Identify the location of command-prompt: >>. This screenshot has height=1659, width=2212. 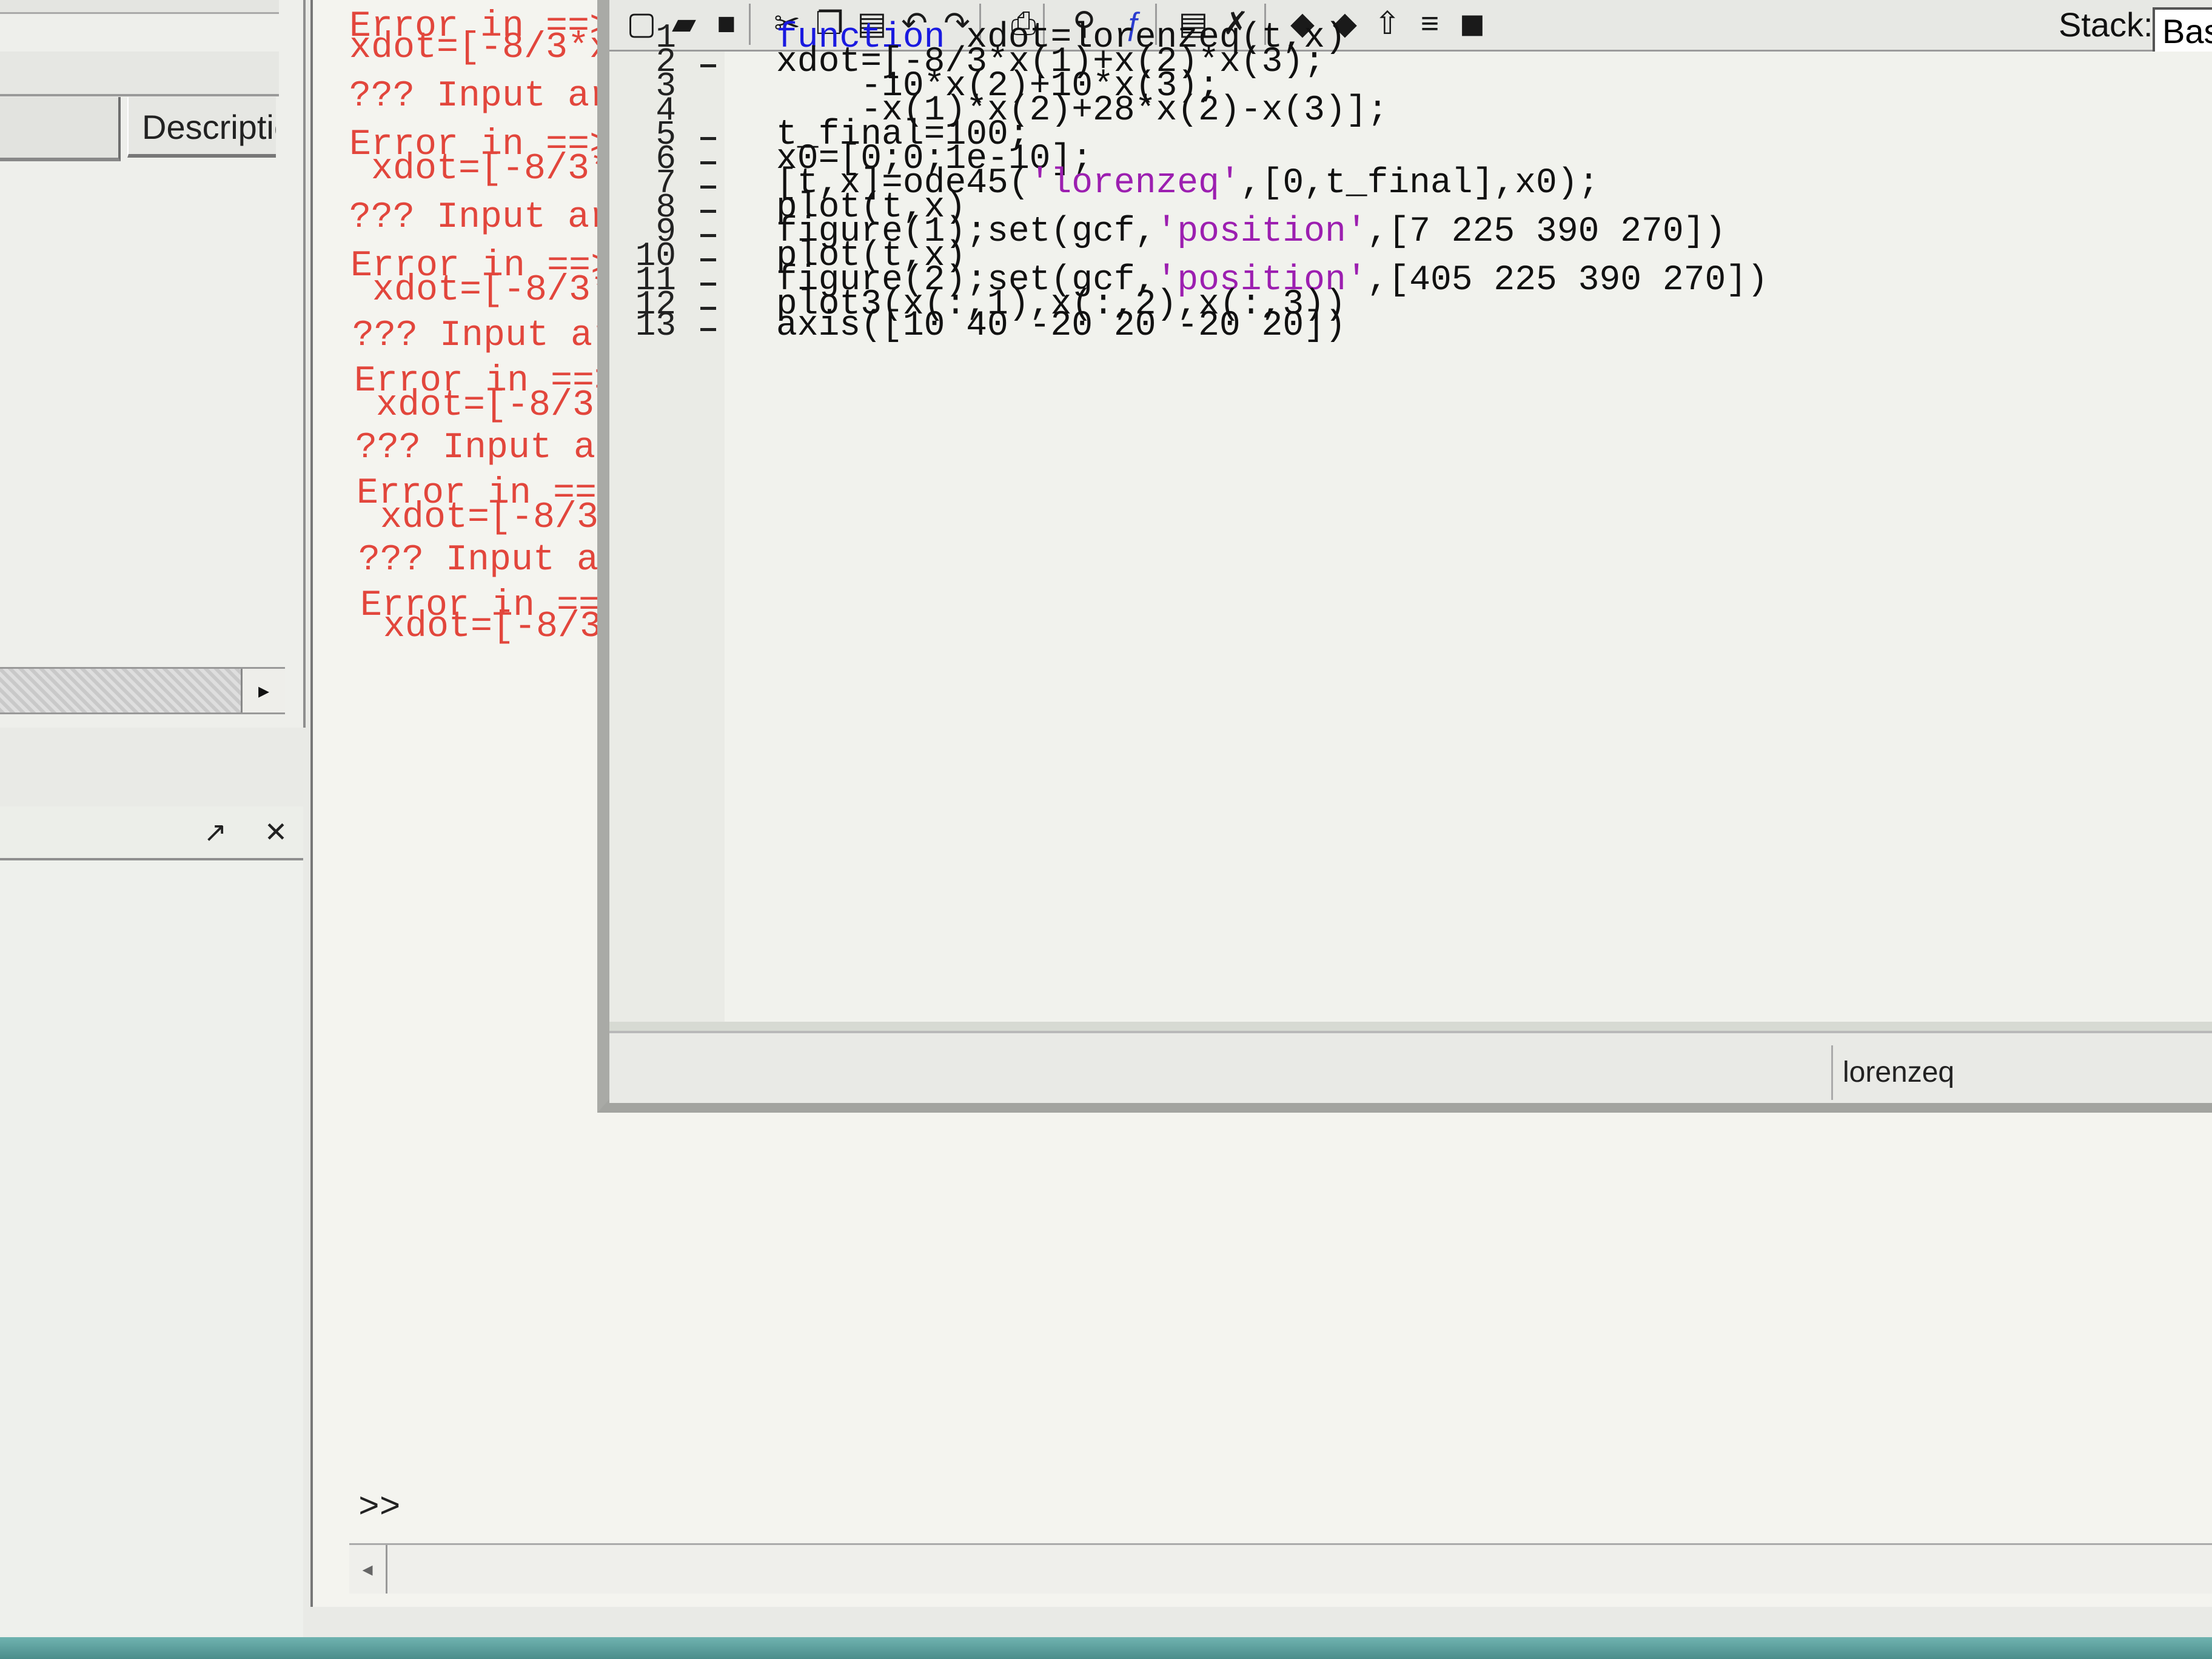
(379, 1508).